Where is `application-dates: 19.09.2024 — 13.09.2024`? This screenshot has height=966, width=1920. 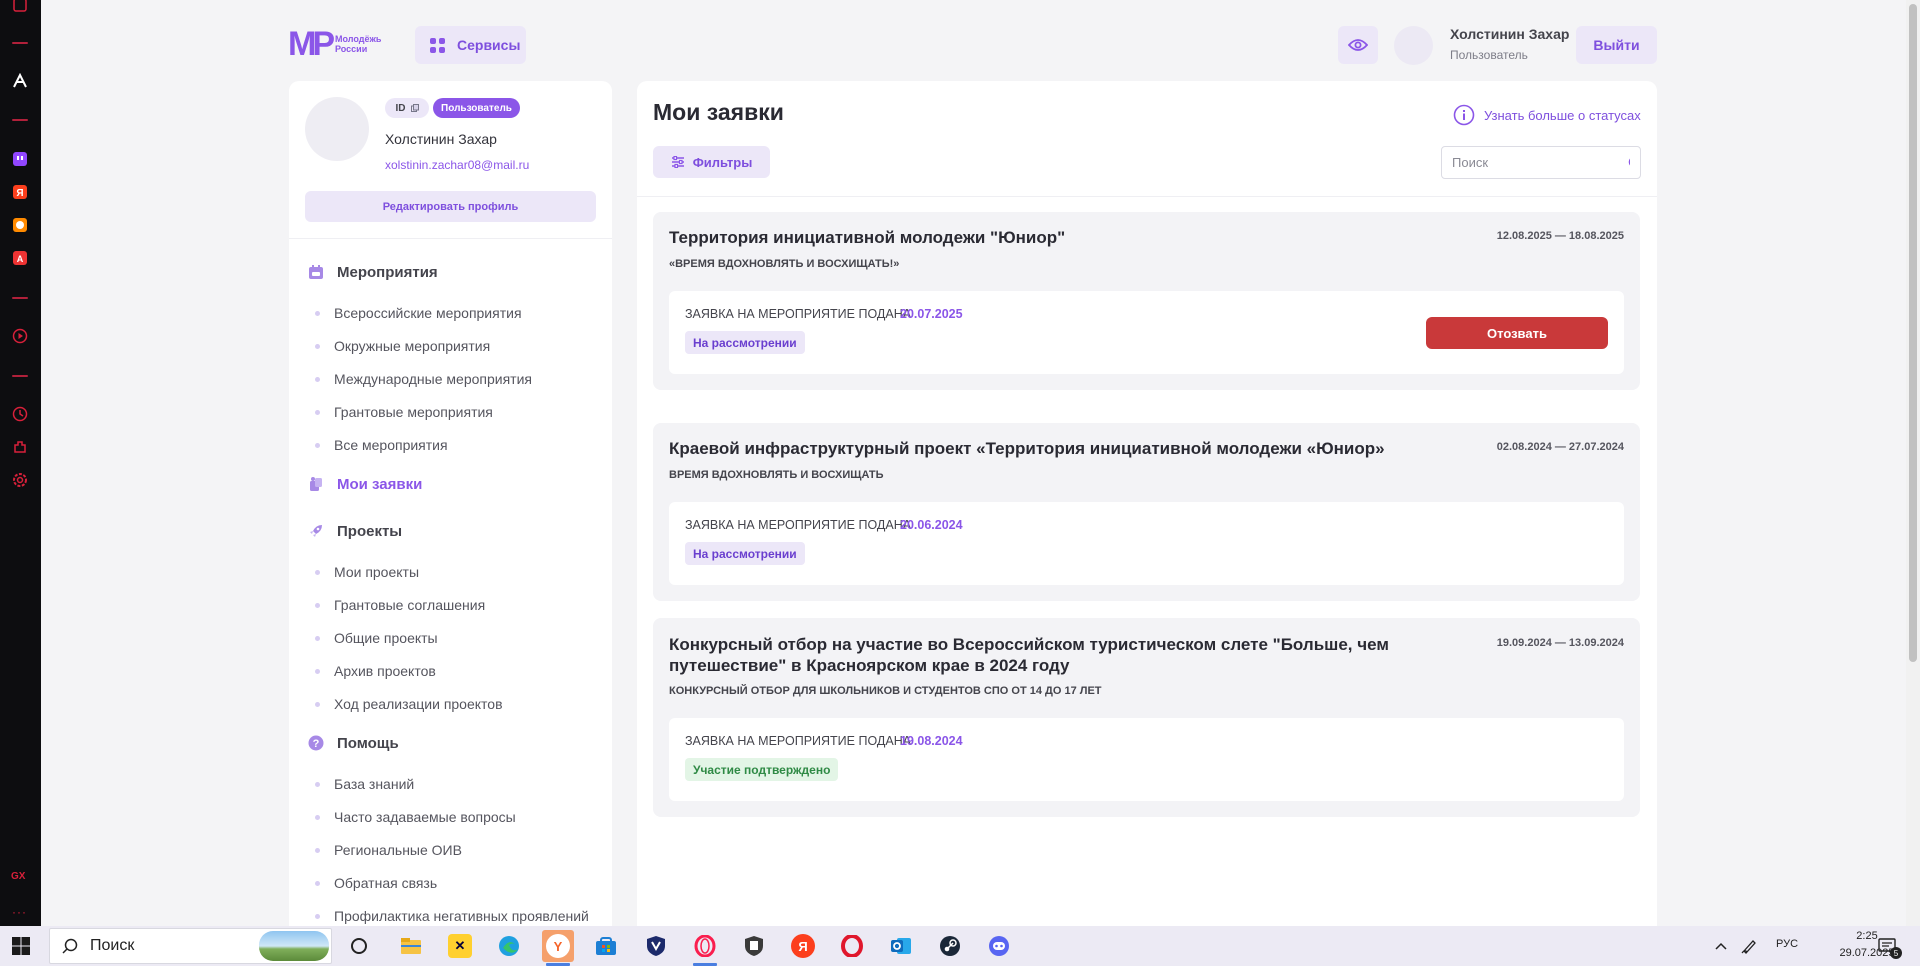
application-dates: 19.09.2024 — 13.09.2024 is located at coordinates (1560, 643).